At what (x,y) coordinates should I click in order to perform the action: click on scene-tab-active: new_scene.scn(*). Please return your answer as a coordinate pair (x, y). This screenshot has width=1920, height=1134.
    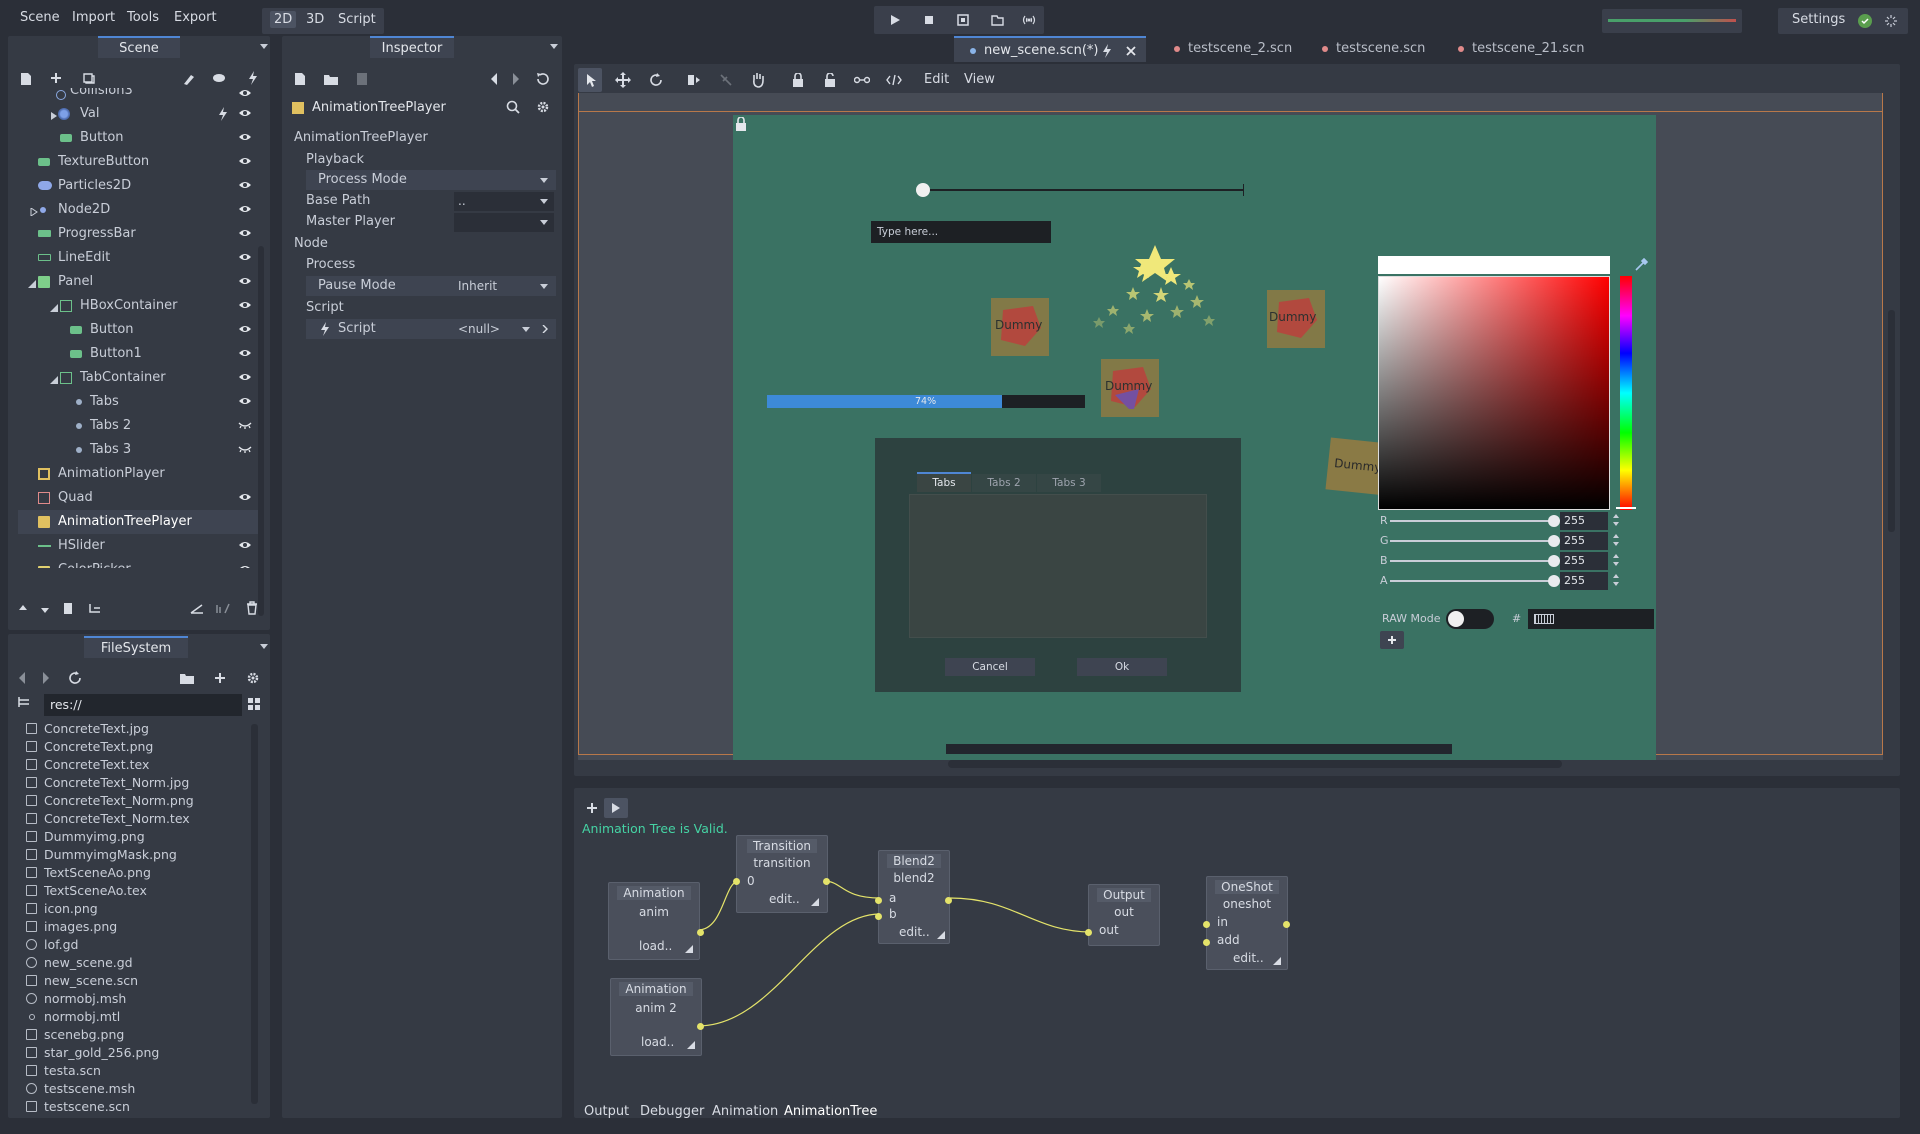
    Looking at the image, I should click on (1050, 49).